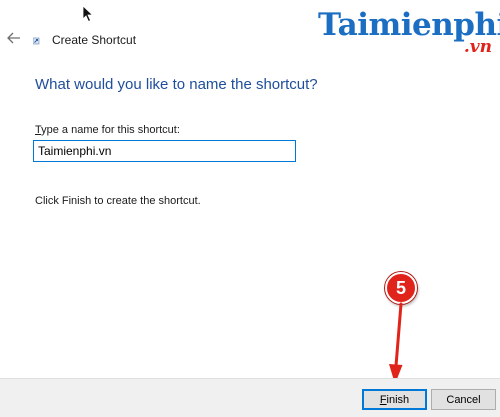  Describe the element at coordinates (409, 34) in the screenshot. I see `taimienphi-watermark: Taimienphi .vn` at that location.